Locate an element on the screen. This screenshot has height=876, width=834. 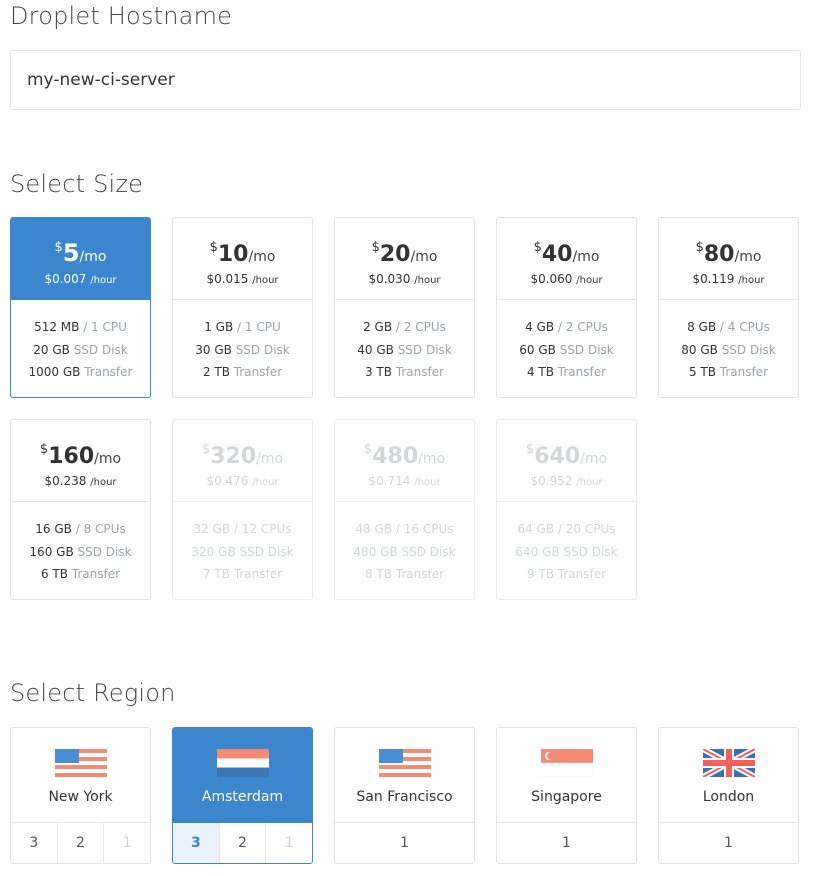
size-monthly-price: $640/mo is located at coordinates (566, 455).